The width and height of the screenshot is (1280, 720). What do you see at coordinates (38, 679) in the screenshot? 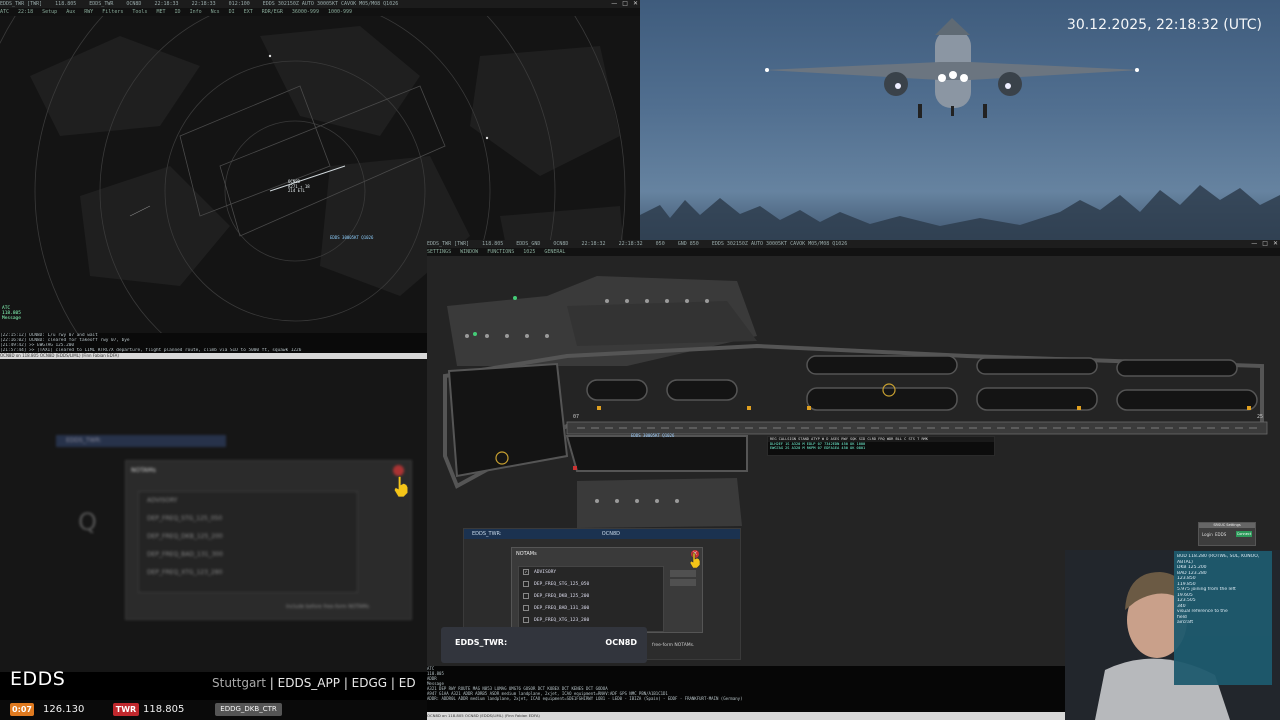
I see `airport-code: EDDS` at bounding box center [38, 679].